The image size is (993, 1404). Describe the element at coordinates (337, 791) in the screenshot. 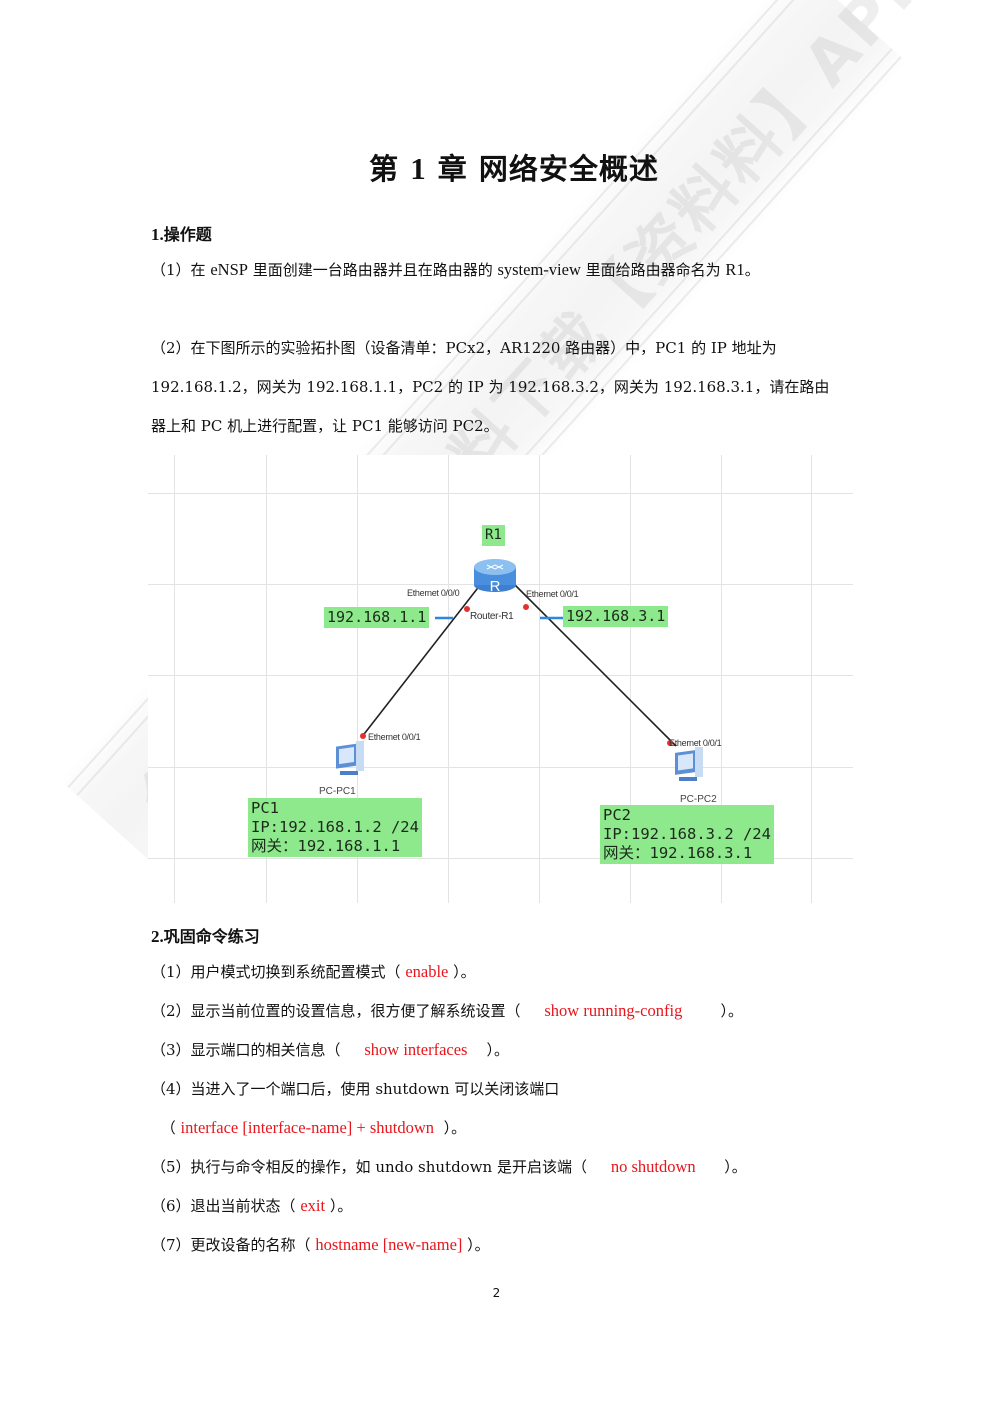

I see `pc1-name: PC-PC1` at that location.